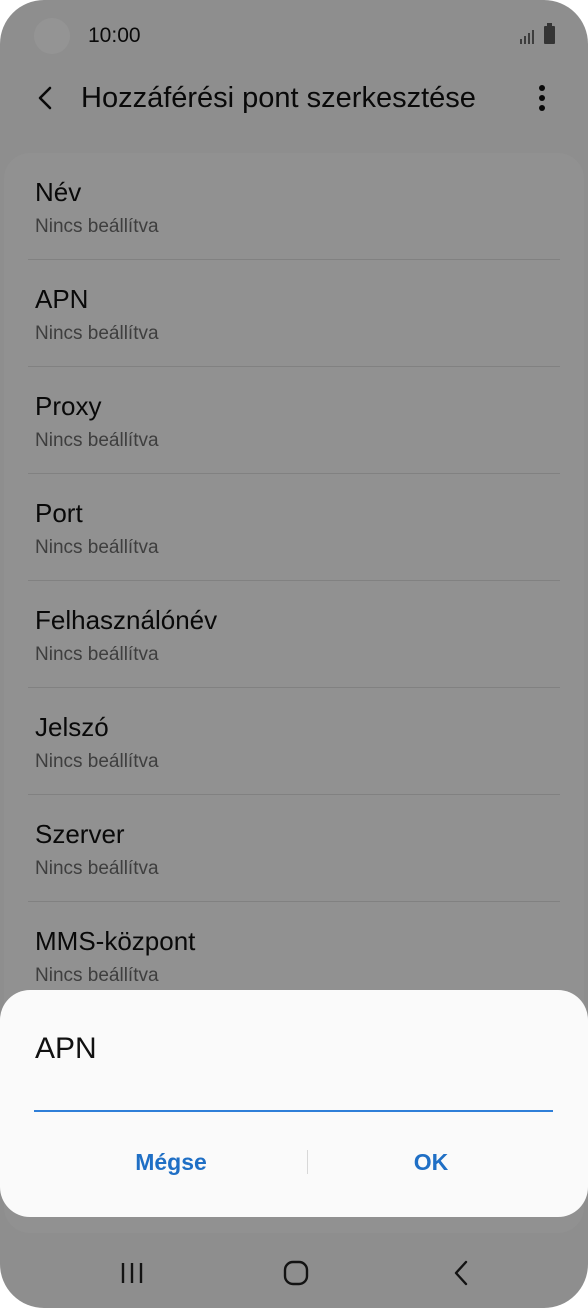 Image resolution: width=588 pixels, height=1308 pixels. I want to click on apn-input, so click(293, 1091).